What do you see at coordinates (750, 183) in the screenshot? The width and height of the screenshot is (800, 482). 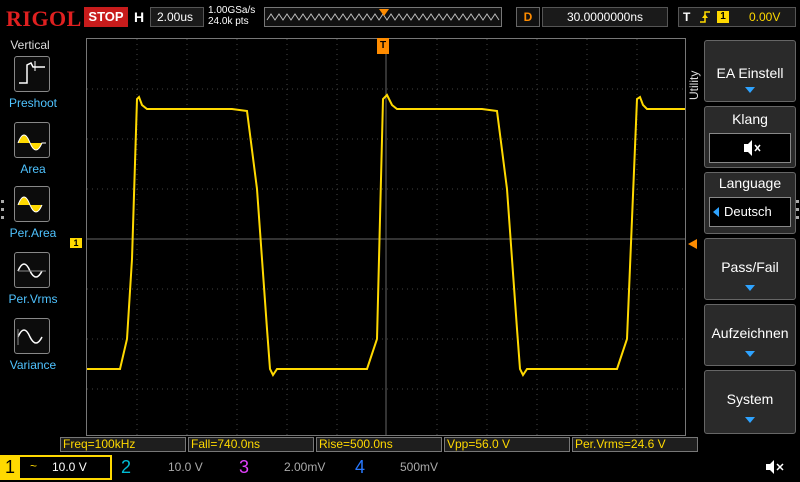 I see `menu-label: Language` at bounding box center [750, 183].